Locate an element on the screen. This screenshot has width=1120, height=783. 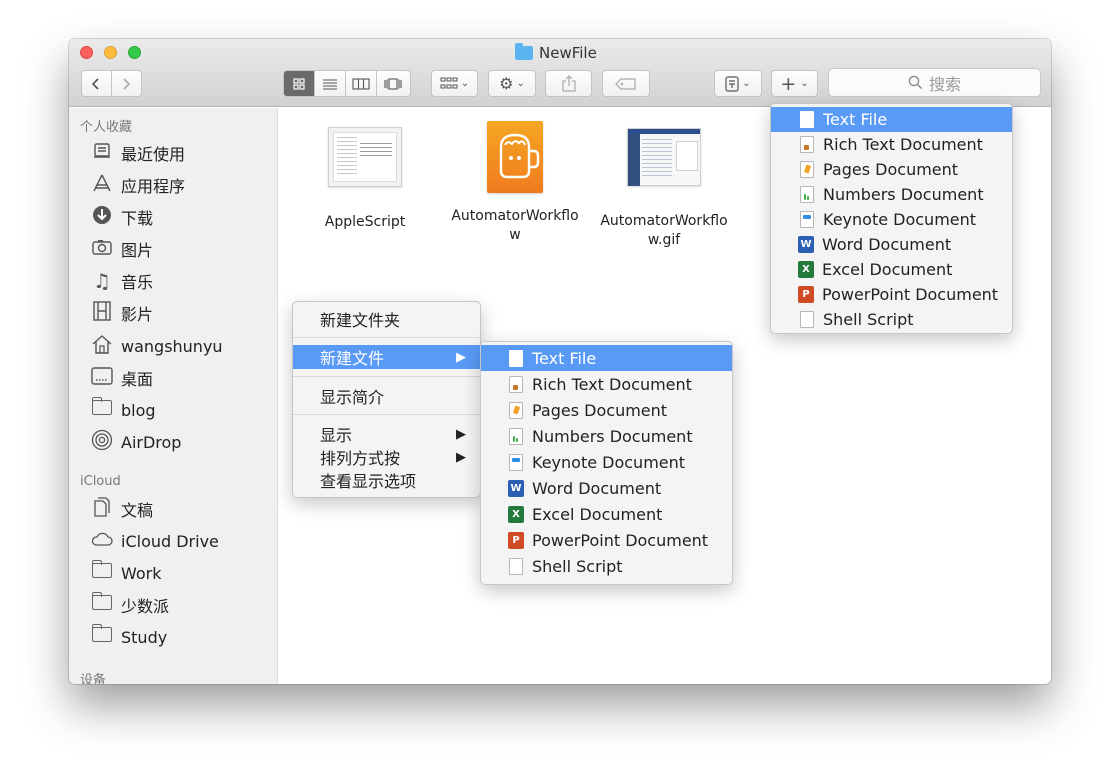
grid-icon is located at coordinates (299, 83).